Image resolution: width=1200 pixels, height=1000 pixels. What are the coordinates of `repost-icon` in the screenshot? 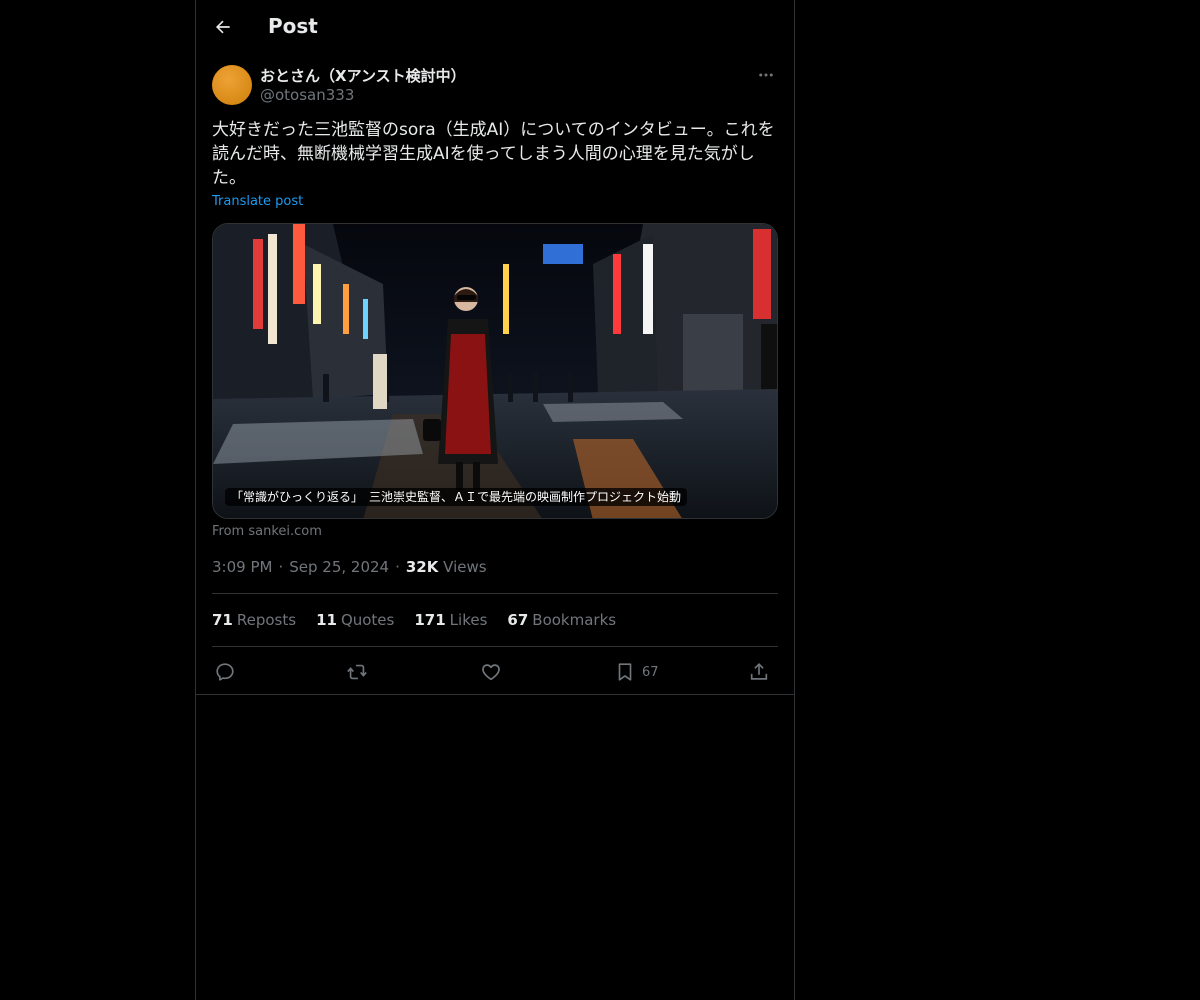 It's located at (357, 672).